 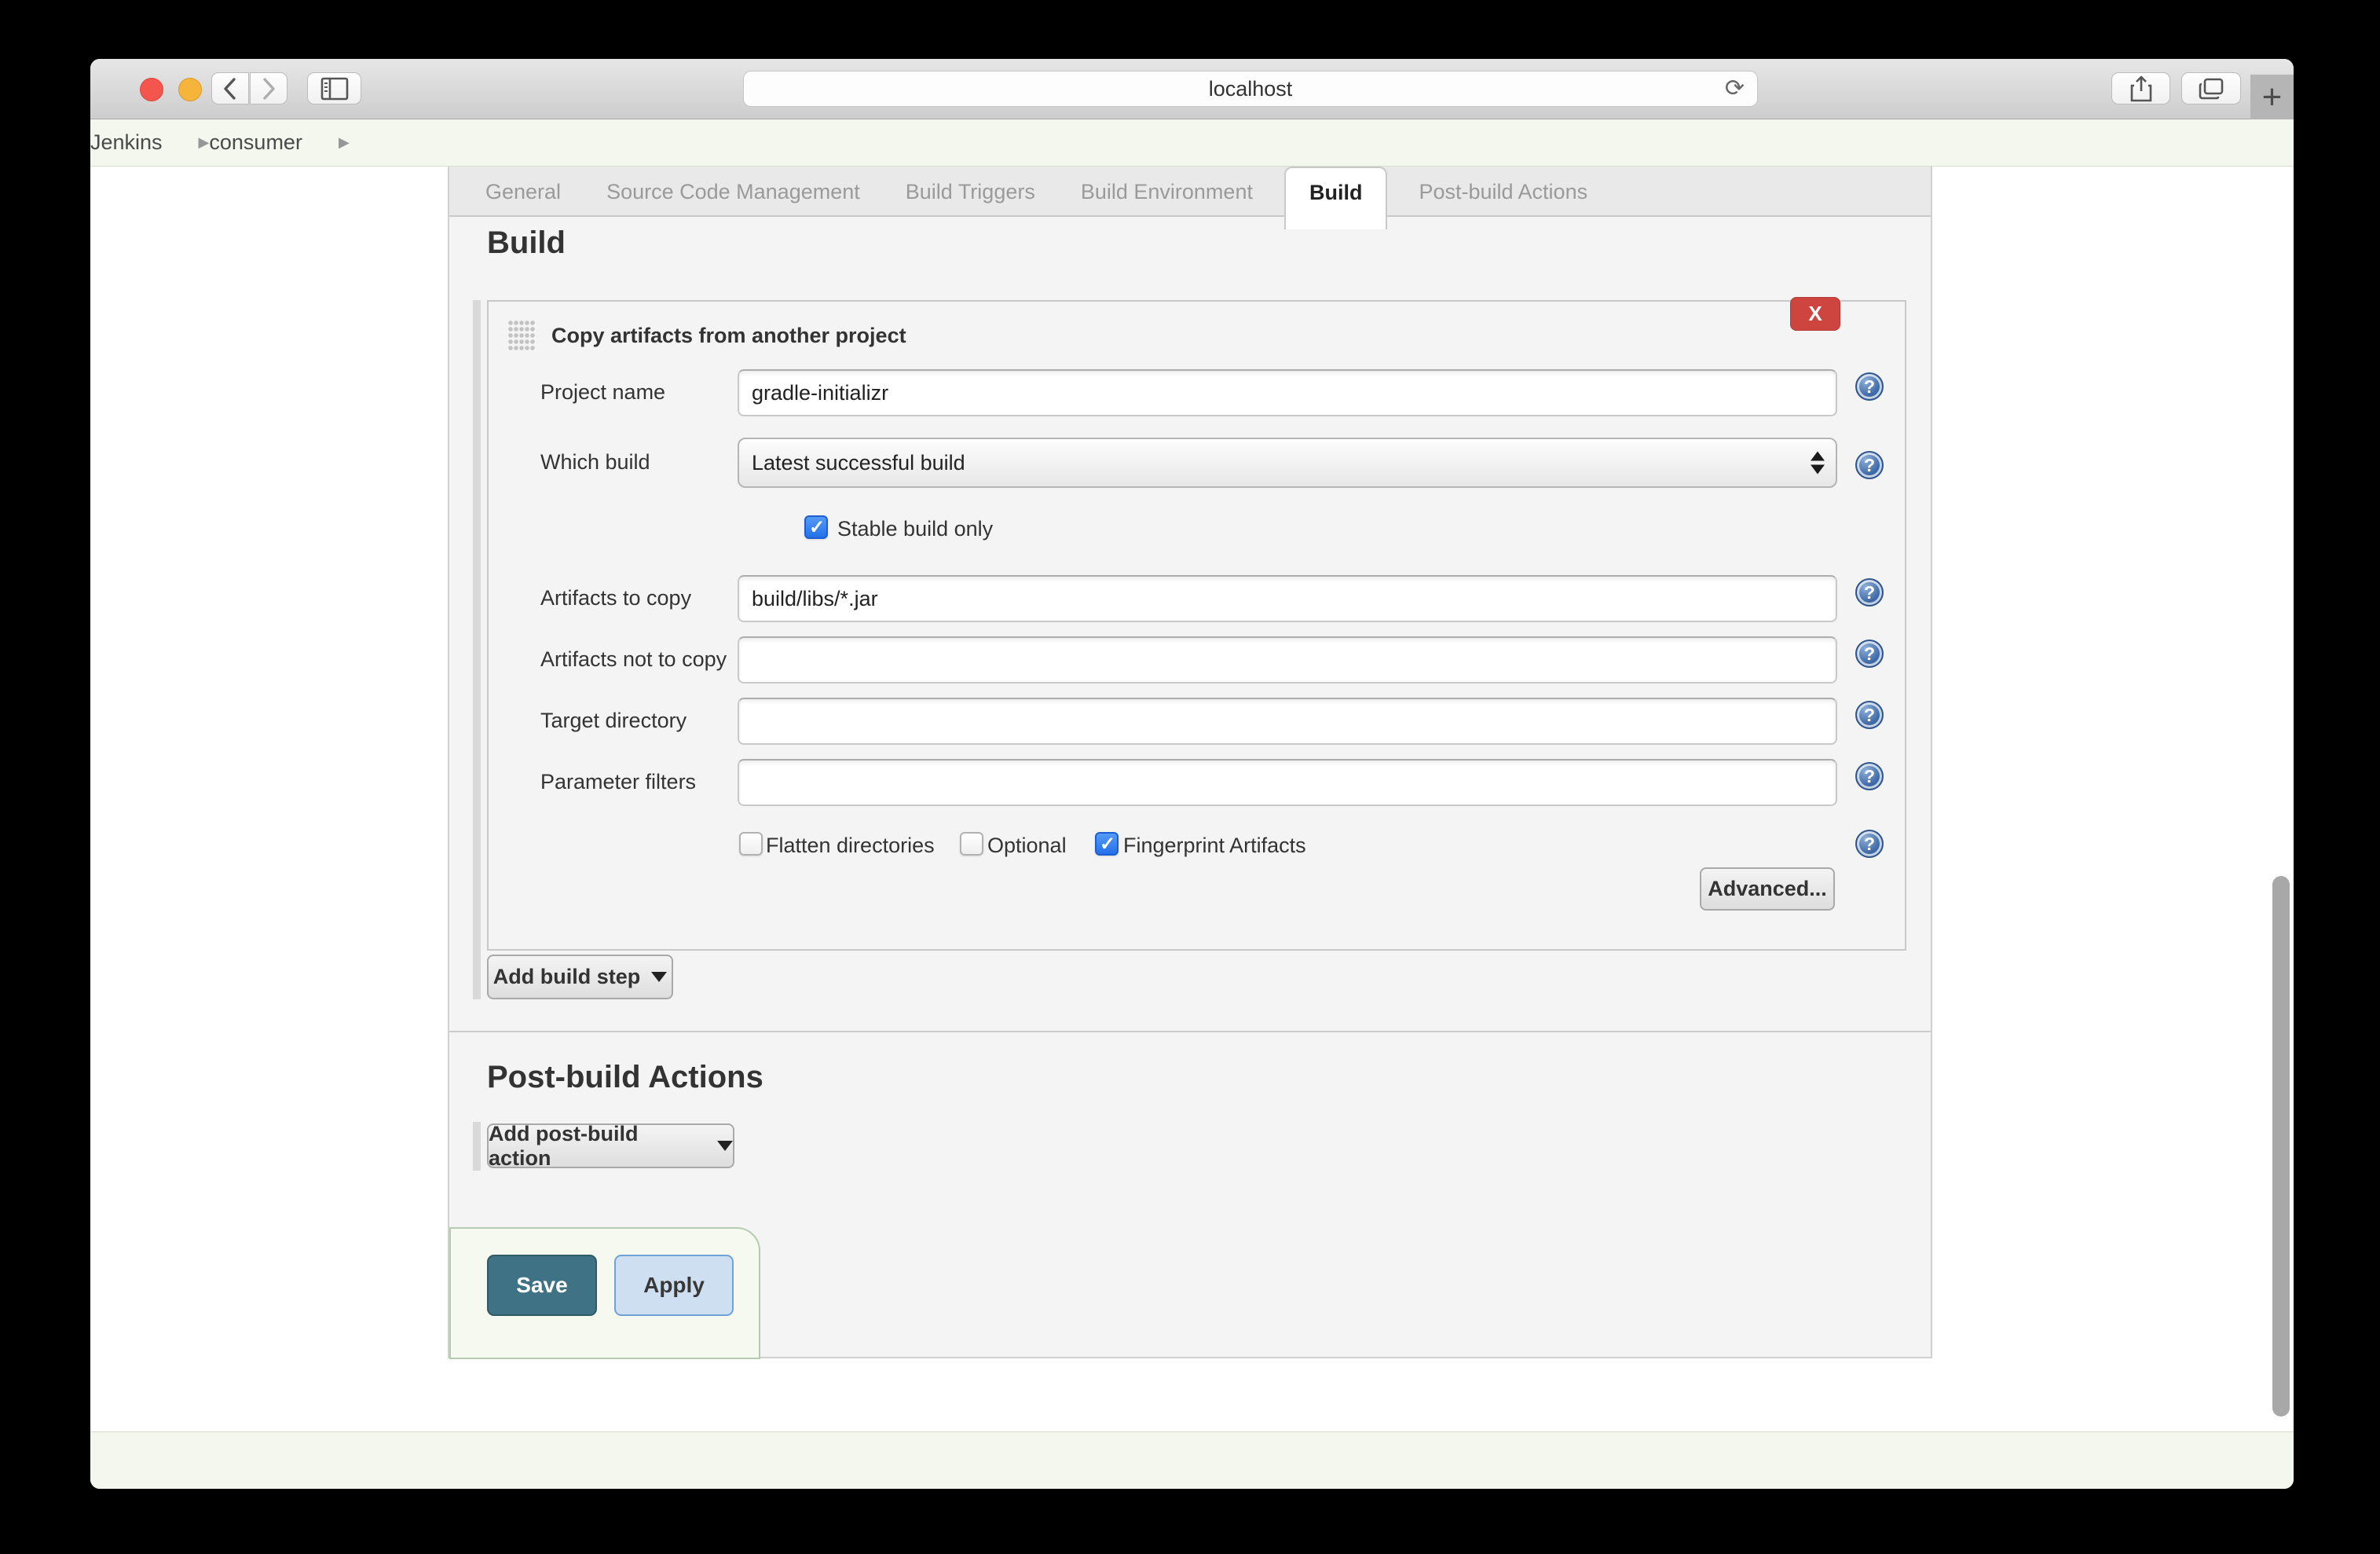 I want to click on build-step-title: Copy artifacts from another project, so click(x=728, y=335).